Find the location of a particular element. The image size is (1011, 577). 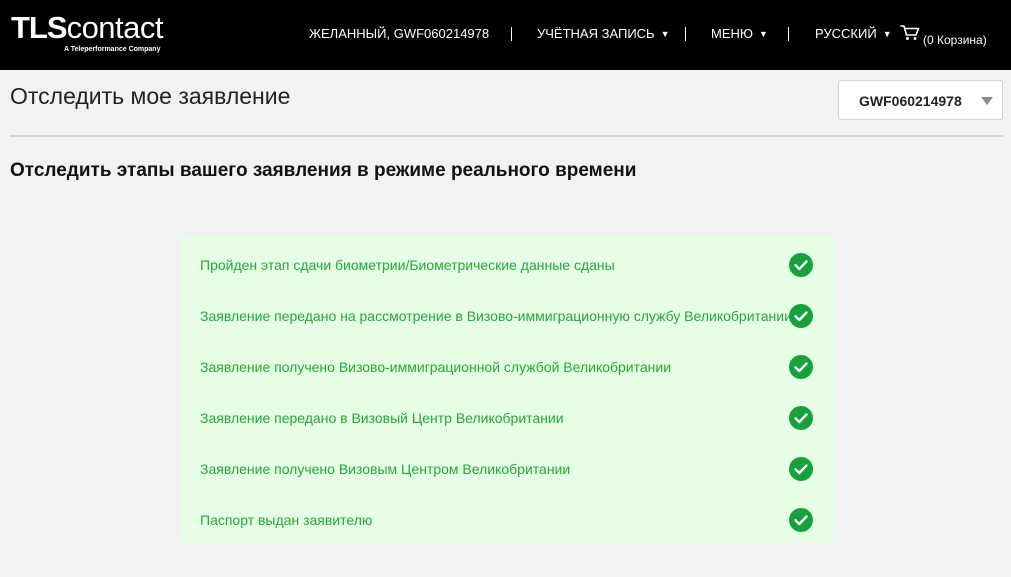

language-selector: РУССКИЙ ▼ is located at coordinates (853, 34).